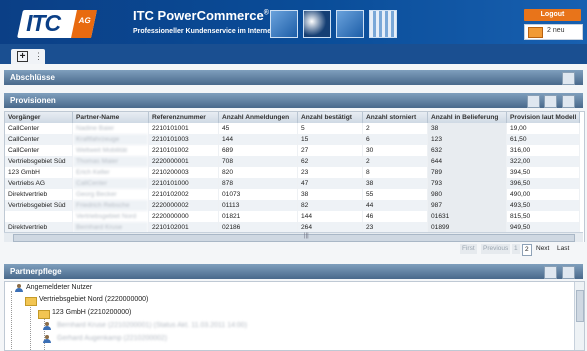 The image size is (587, 351). I want to click on column-header-belieferung: Anzahl in Belieferung, so click(467, 117).